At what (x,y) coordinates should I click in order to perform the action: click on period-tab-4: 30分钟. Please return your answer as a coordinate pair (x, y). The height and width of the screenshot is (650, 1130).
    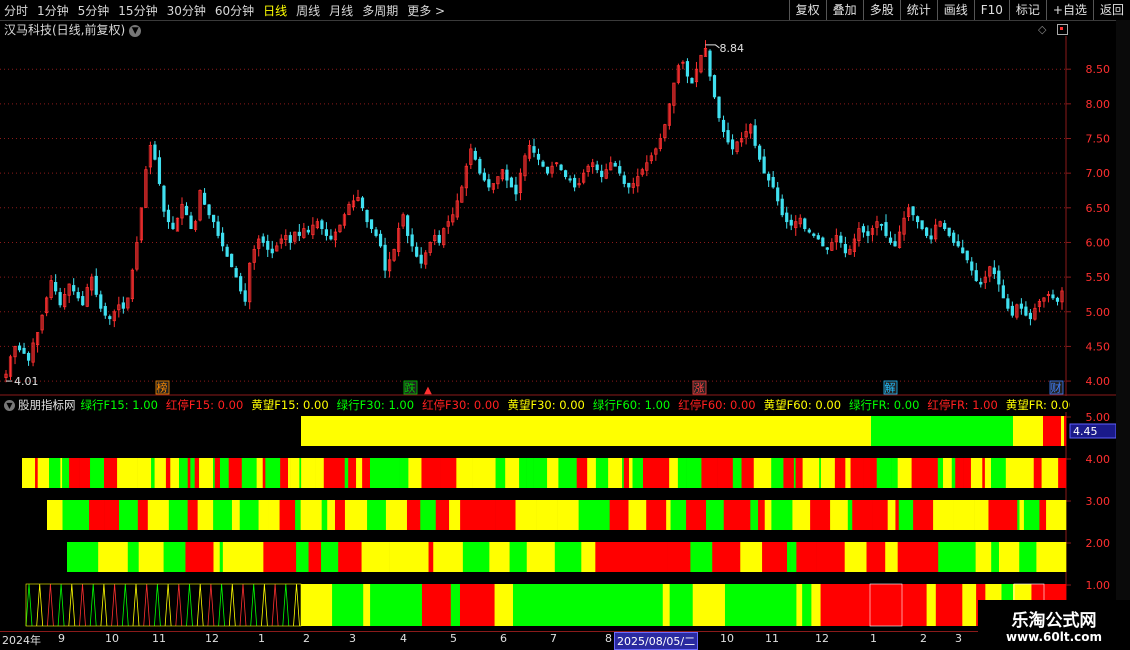
    Looking at the image, I should click on (186, 10).